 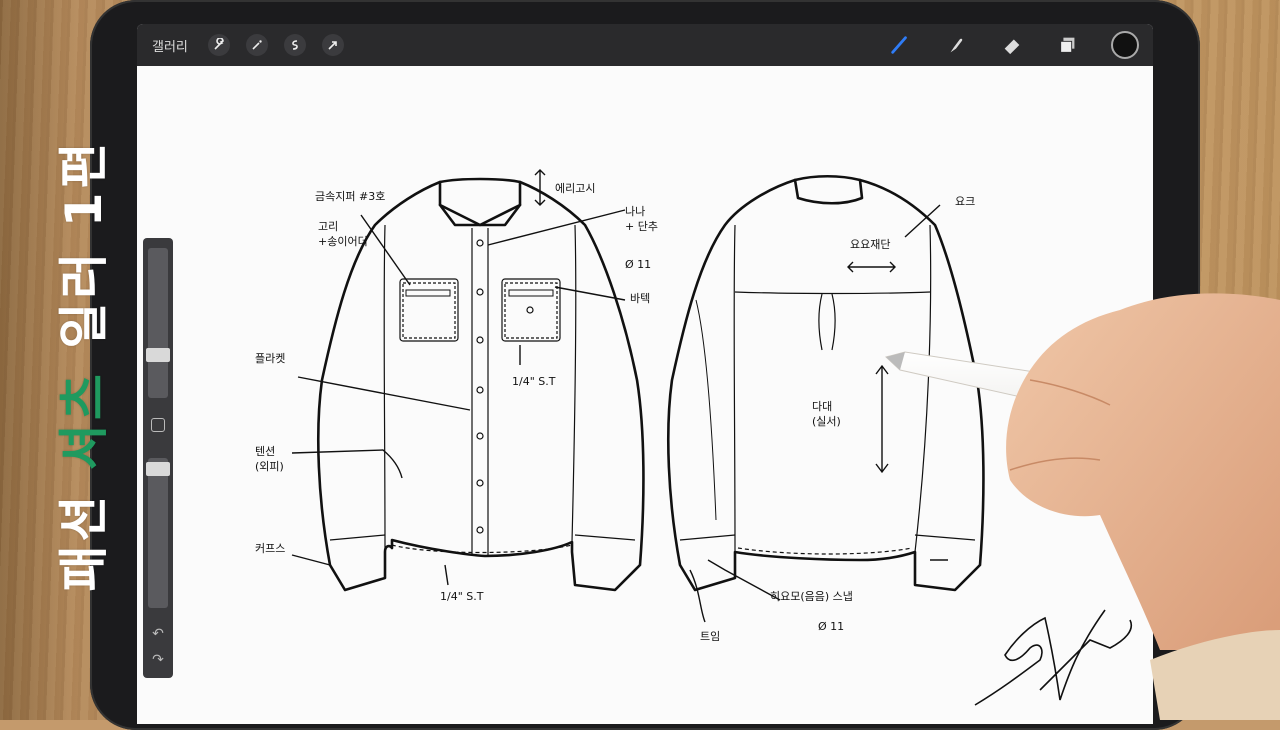 What do you see at coordinates (645, 45) in the screenshot?
I see `top-toolbar: 갤러리` at bounding box center [645, 45].